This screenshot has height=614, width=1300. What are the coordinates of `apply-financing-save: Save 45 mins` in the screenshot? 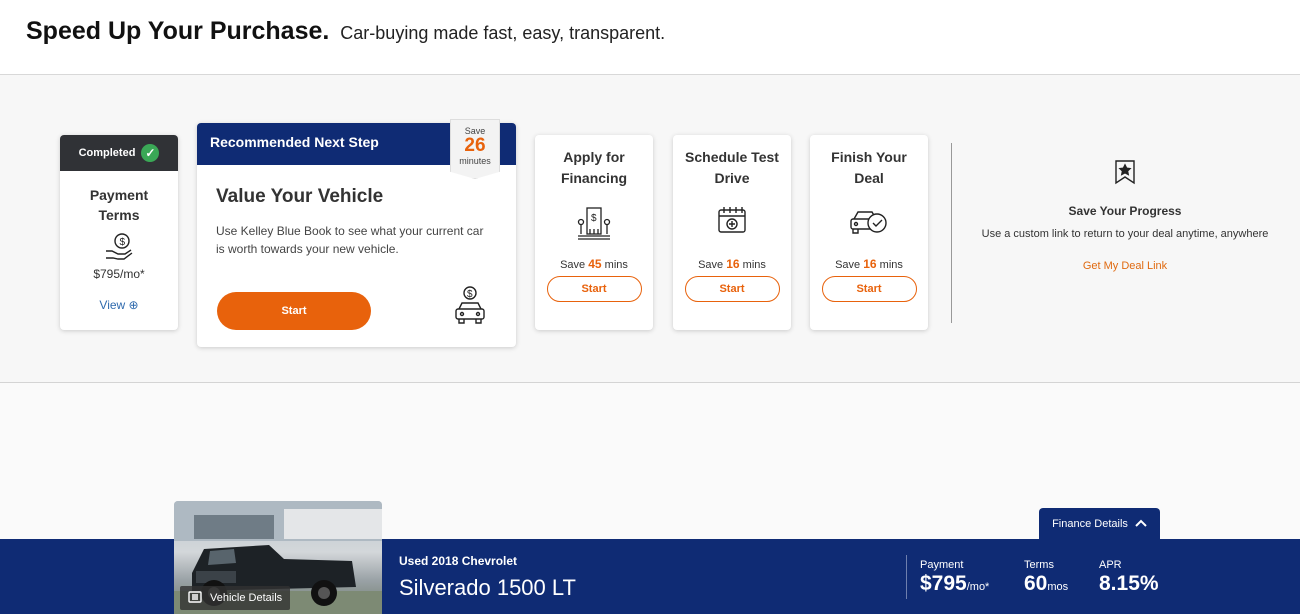 It's located at (594, 264).